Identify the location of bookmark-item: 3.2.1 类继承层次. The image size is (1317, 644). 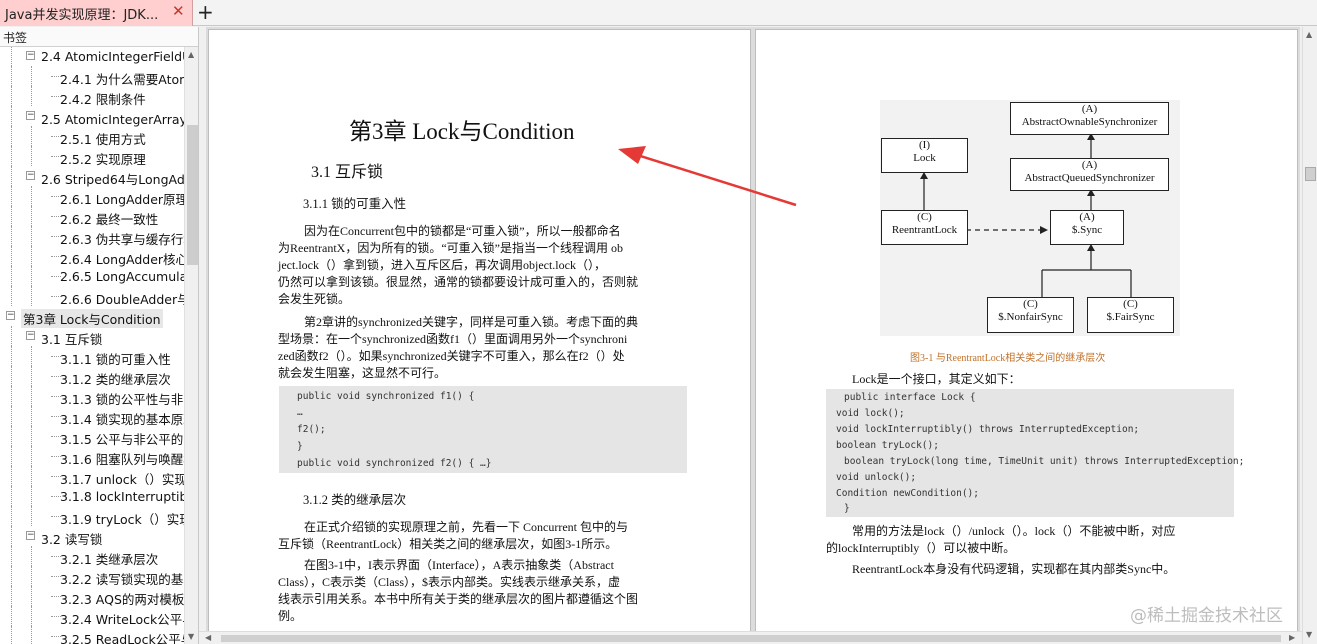
(92, 556).